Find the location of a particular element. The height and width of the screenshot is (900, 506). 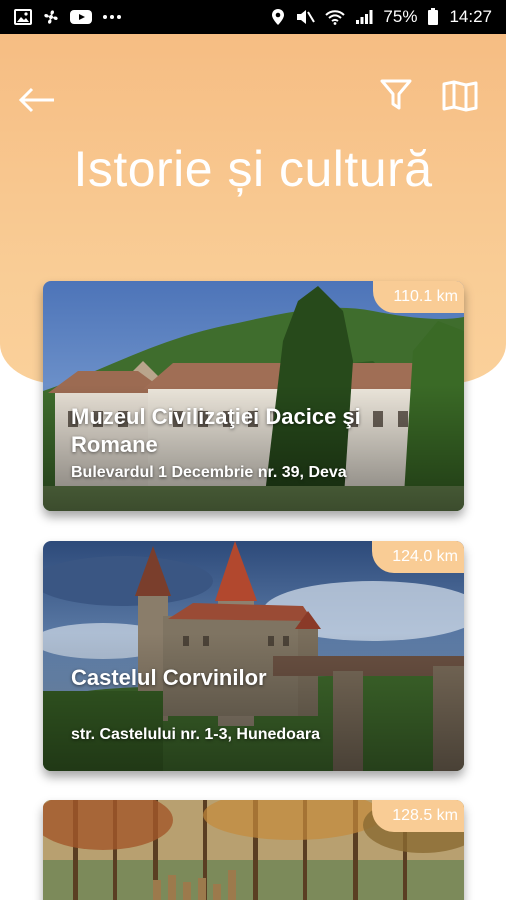

back-arrow-icon is located at coordinates (36, 100).